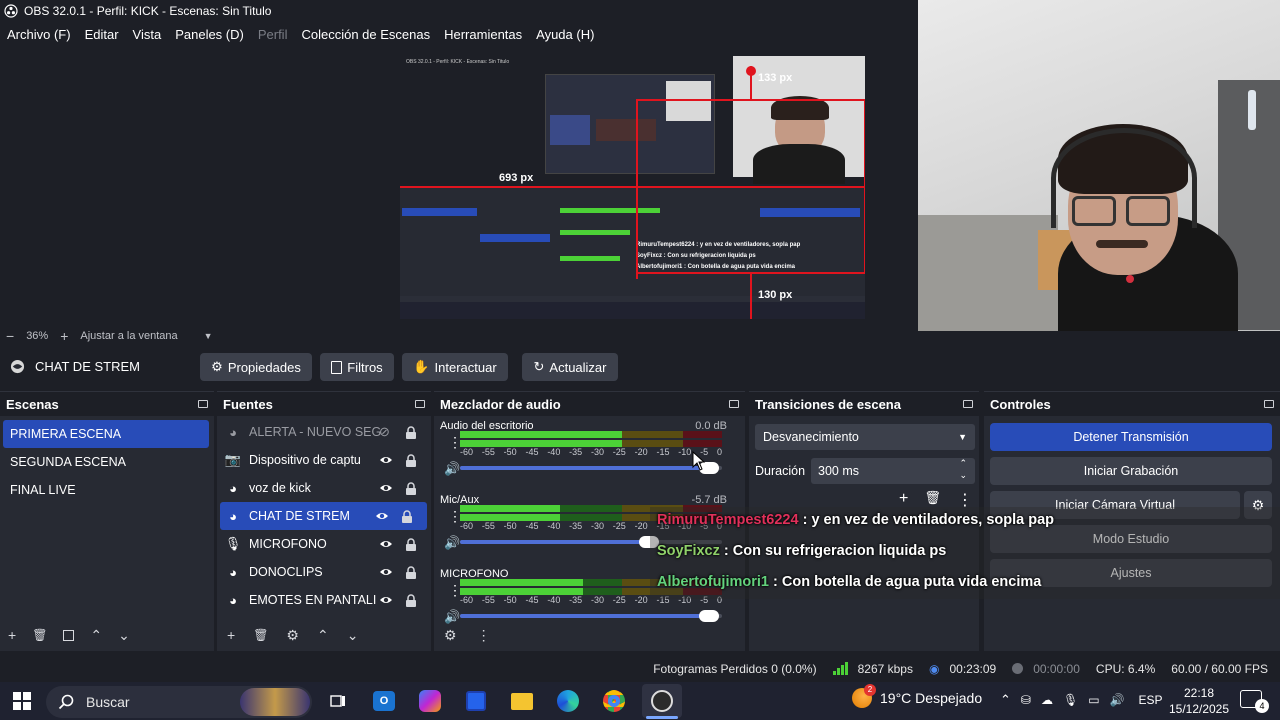  Describe the element at coordinates (39, 34) in the screenshot. I see `menu-archivo: Archivo (F)` at that location.